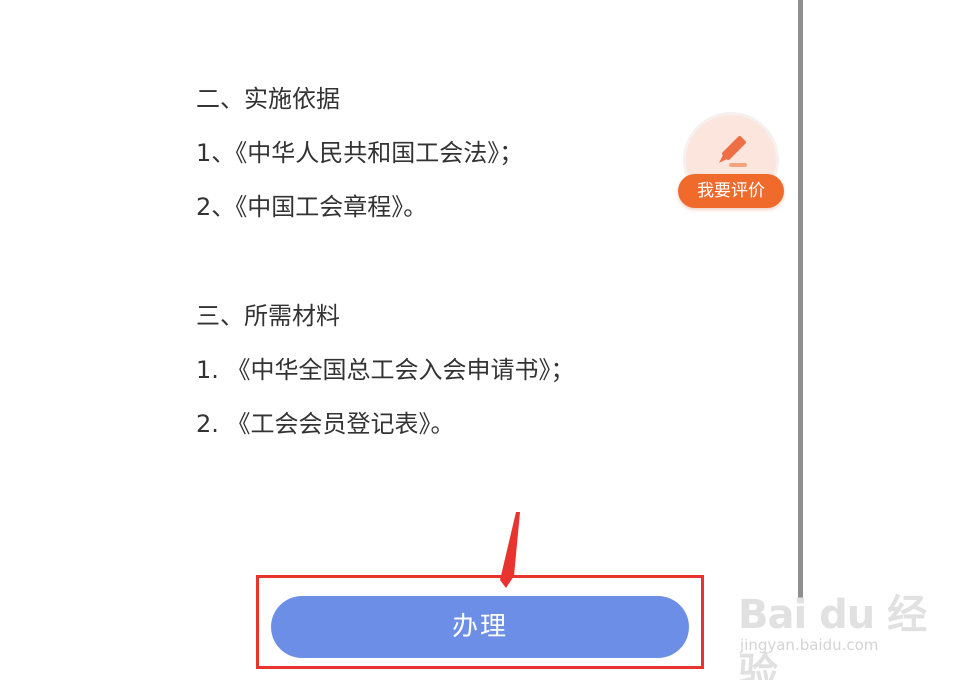 This screenshot has height=680, width=960. I want to click on watermark-brand: Bai du 经验, so click(832, 636).